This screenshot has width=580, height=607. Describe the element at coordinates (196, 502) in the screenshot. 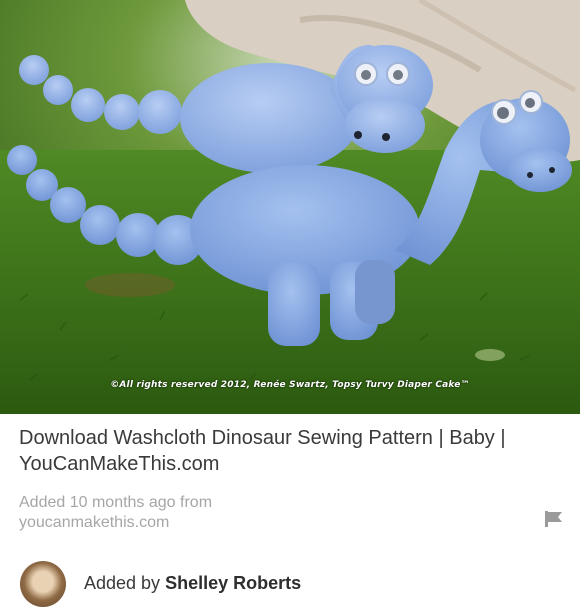

I see `added-from: from` at that location.